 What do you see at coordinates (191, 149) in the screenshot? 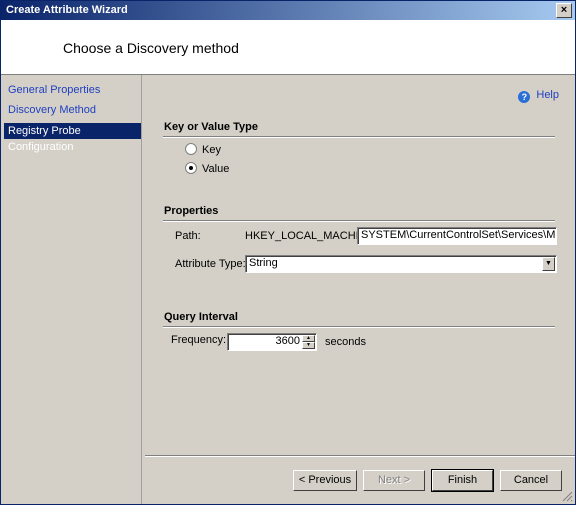
I see `key-radio` at bounding box center [191, 149].